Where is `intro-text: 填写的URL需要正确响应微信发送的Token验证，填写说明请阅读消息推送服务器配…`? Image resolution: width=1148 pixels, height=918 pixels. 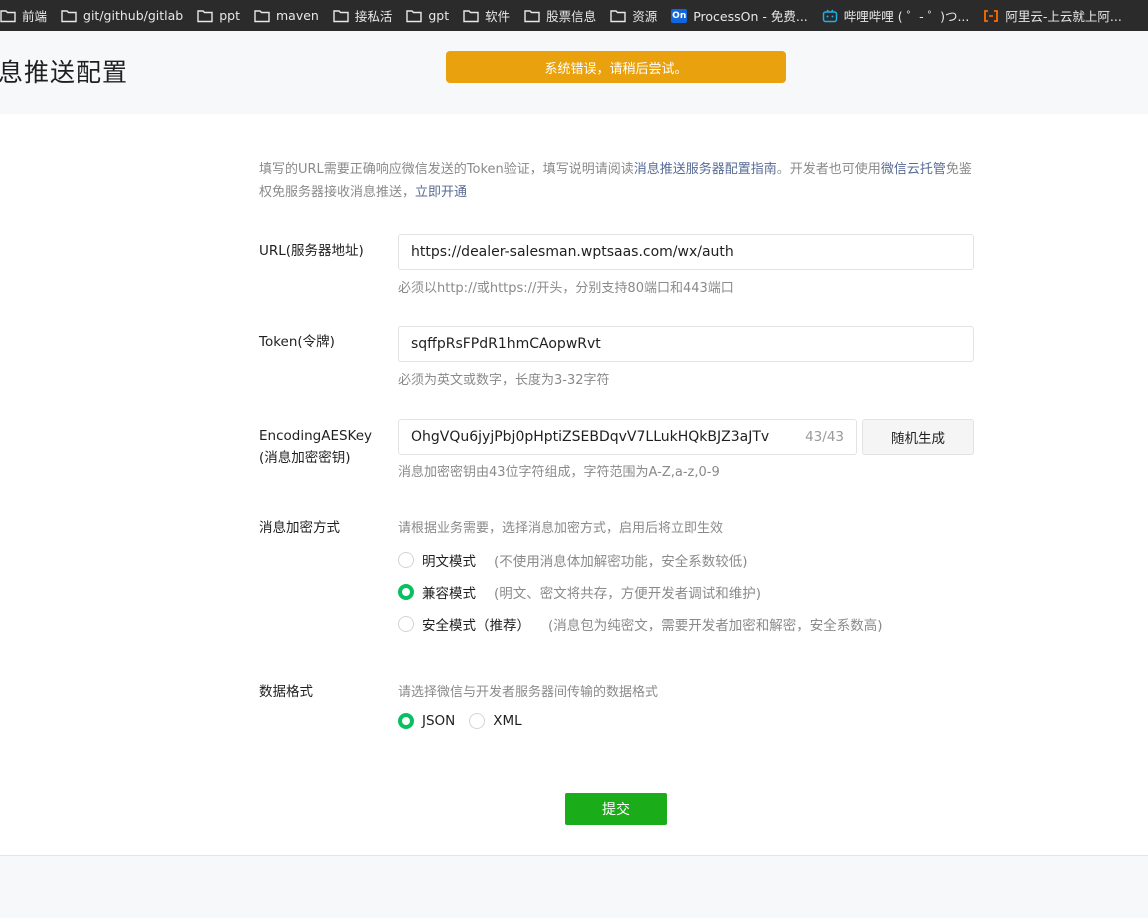
intro-text: 填写的URL需要正确响应微信发送的Token验证，填写说明请阅读消息推送服务器配… is located at coordinates (619, 181).